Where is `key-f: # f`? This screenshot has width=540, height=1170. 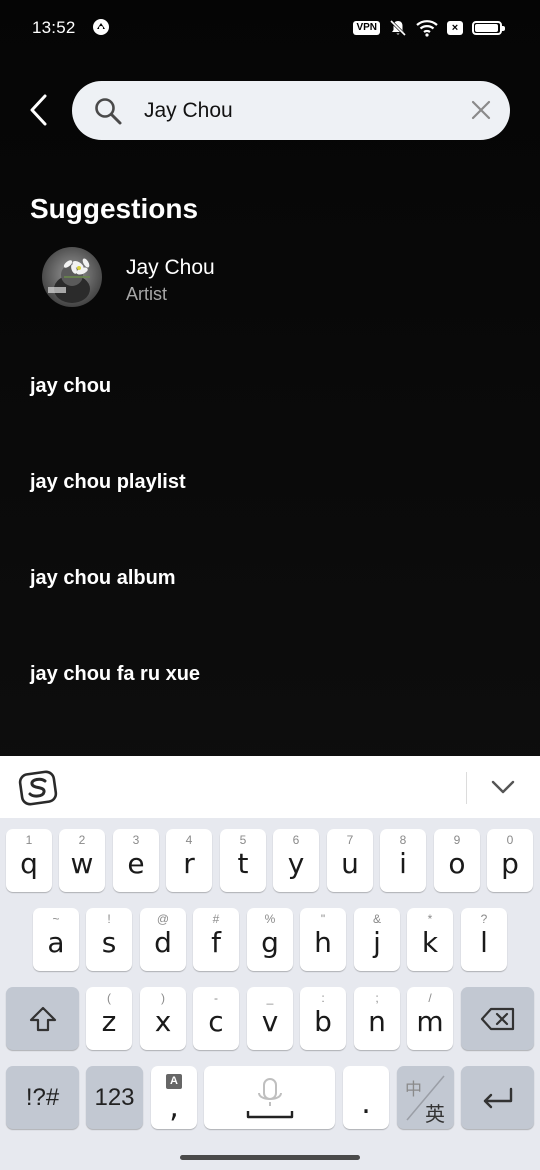 key-f: # f is located at coordinates (216, 939).